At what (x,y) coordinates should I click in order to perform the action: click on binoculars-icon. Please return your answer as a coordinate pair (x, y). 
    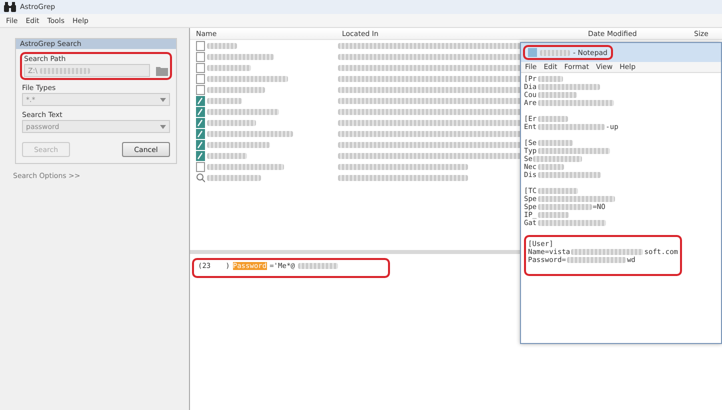
    Looking at the image, I should click on (10, 7).